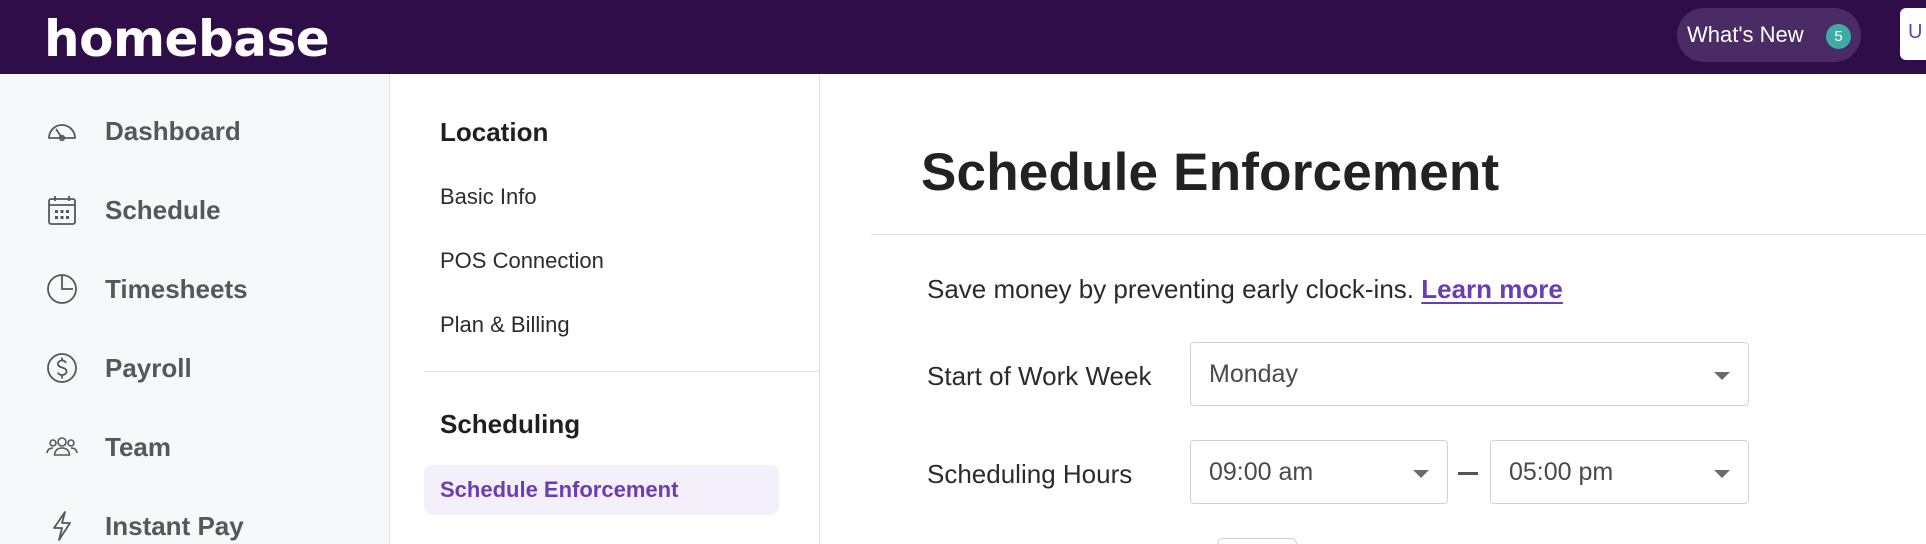 Image resolution: width=1926 pixels, height=544 pixels. What do you see at coordinates (488, 197) in the screenshot?
I see `subnav-item-basic-info: Basic Info` at bounding box center [488, 197].